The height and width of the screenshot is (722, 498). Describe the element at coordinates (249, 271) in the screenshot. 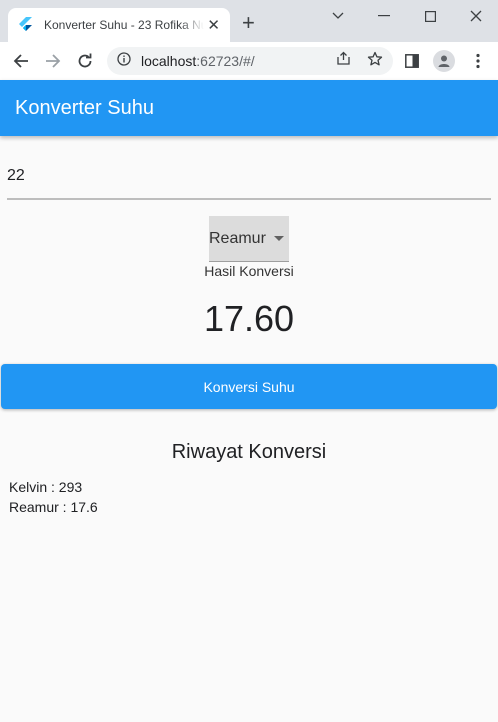

I see `result-label: Hasil Konversi` at that location.